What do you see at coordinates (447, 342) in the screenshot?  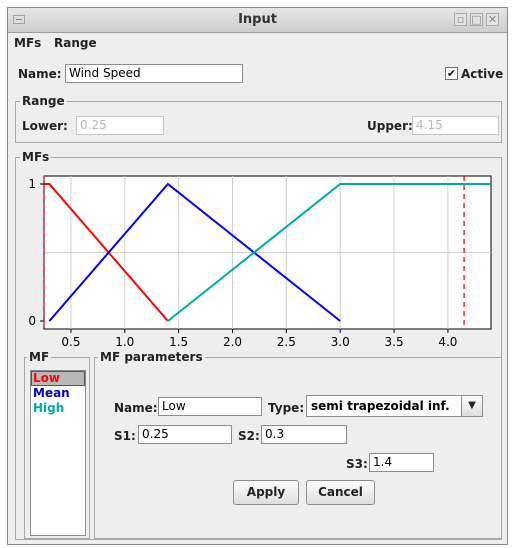 I see `x-tick-label: 4.0` at bounding box center [447, 342].